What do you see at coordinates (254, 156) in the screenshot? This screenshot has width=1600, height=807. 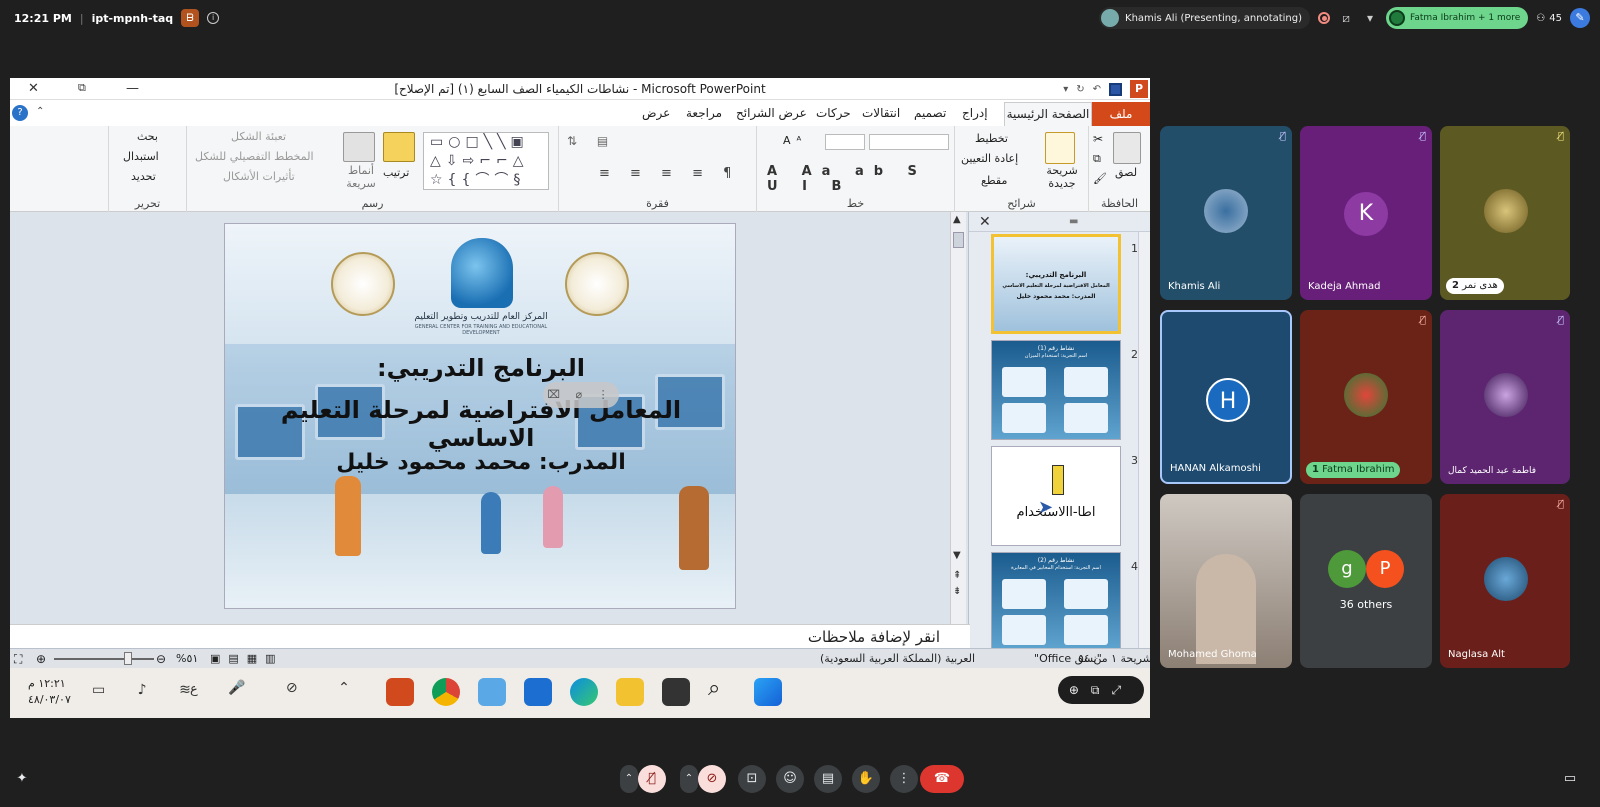 I see `shape-outline-button: المخطط التفصيلي للشكل` at bounding box center [254, 156].